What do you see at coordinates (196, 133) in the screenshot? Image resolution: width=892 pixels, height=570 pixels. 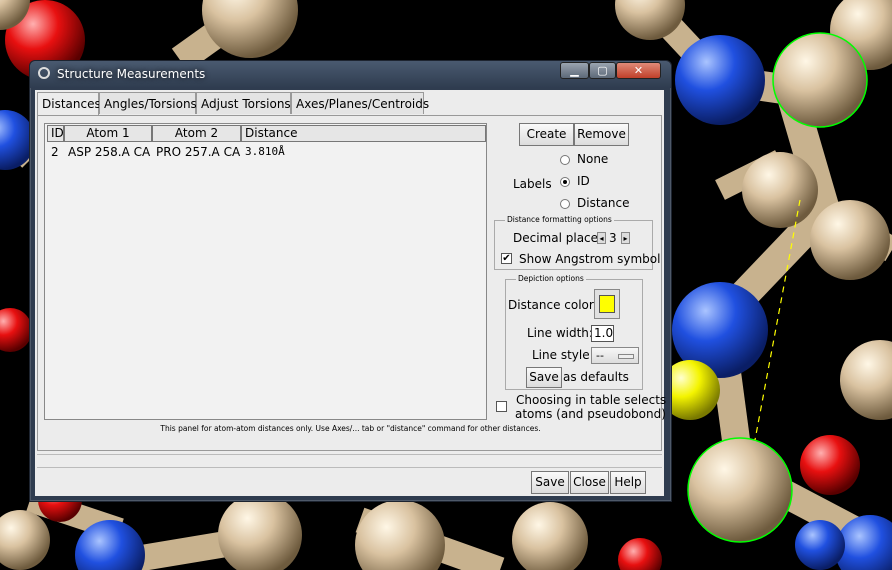 I see `column-header-atom2: Atom 2` at bounding box center [196, 133].